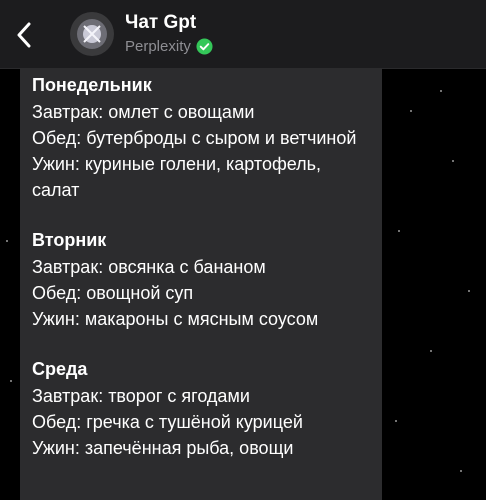 The image size is (486, 500). I want to click on chat-subtitle-text: Perplexity, so click(158, 46).